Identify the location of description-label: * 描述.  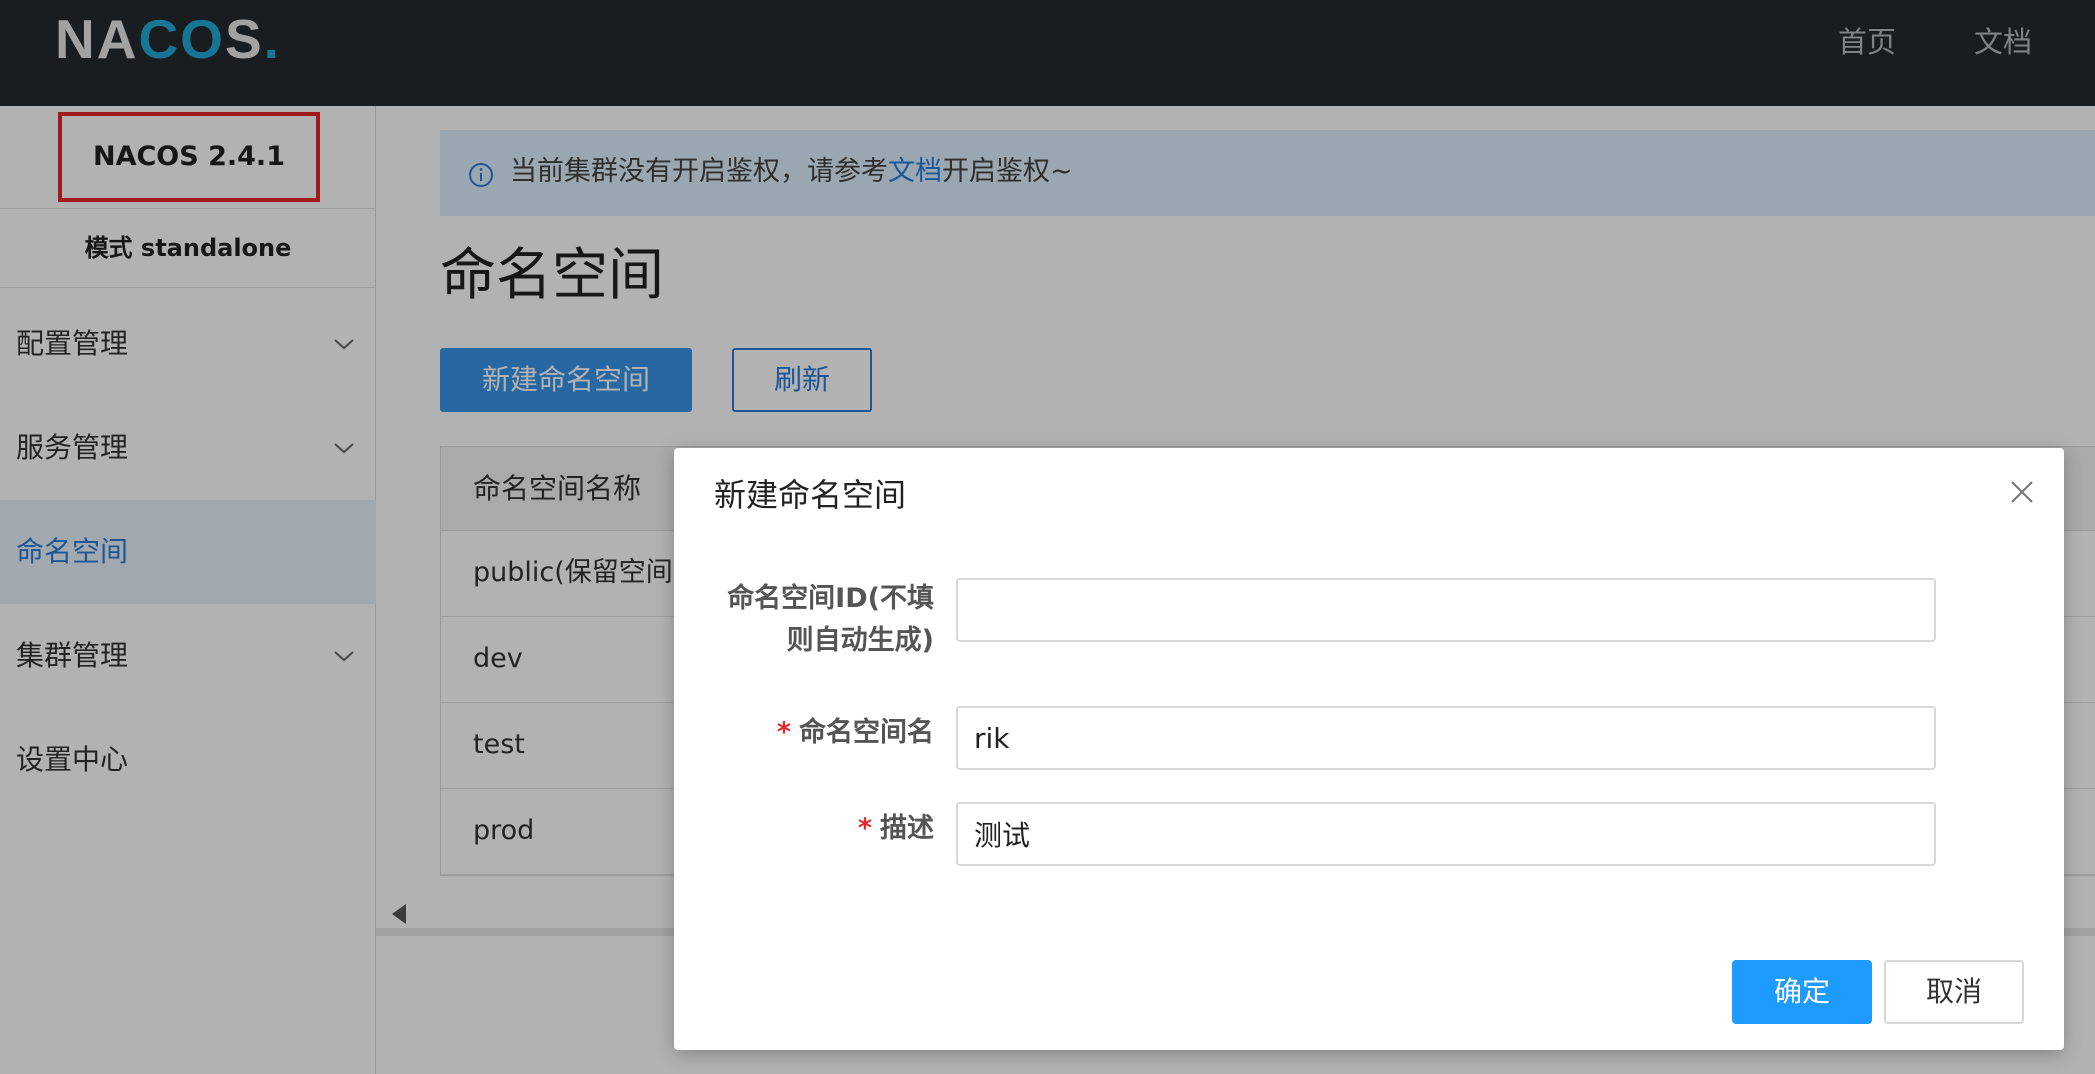
(896, 829).